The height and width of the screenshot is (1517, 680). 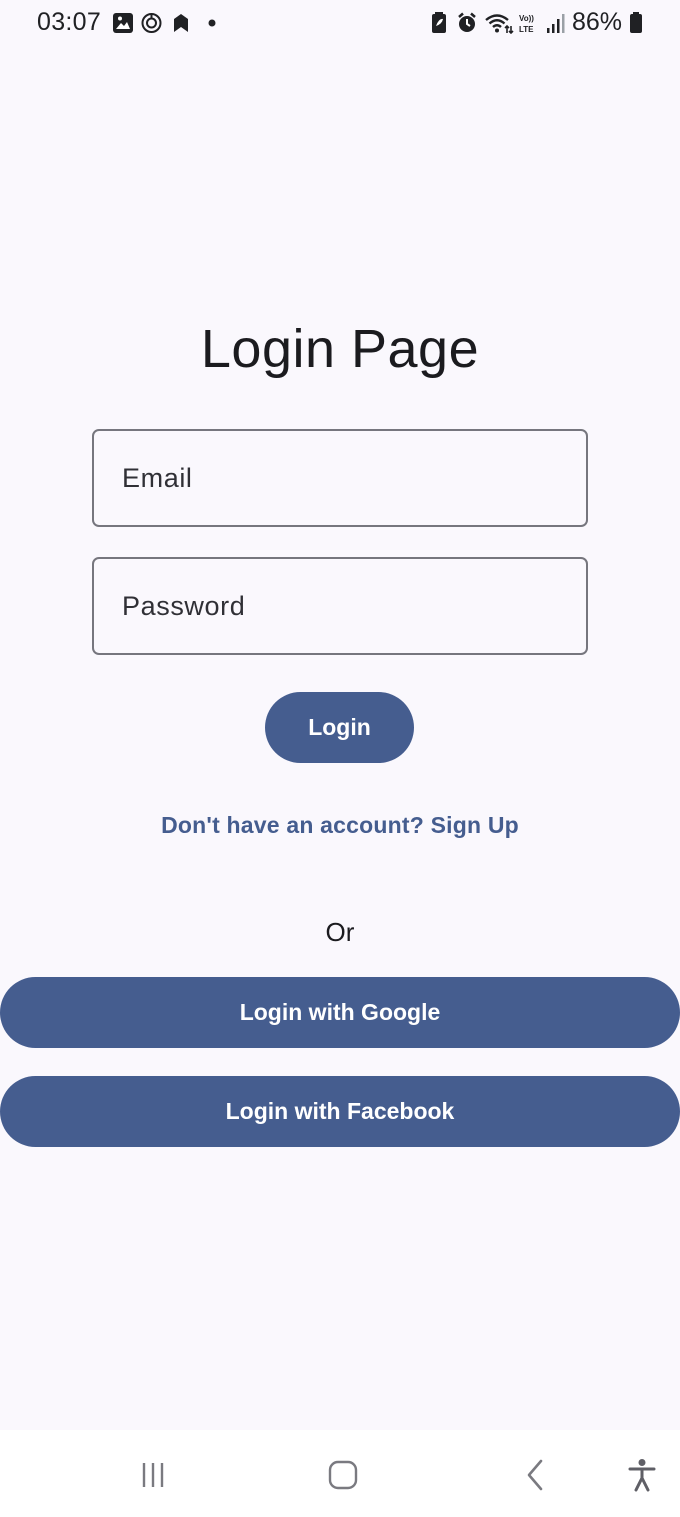 I want to click on password-field, so click(x=340, y=606).